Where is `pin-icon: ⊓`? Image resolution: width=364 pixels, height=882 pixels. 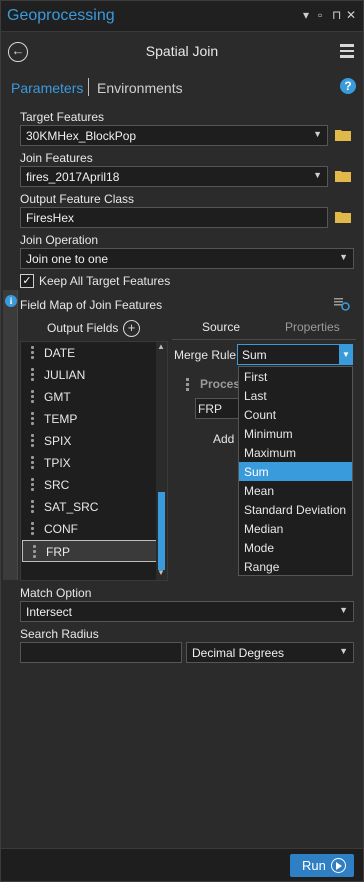 pin-icon: ⊓ is located at coordinates (336, 15).